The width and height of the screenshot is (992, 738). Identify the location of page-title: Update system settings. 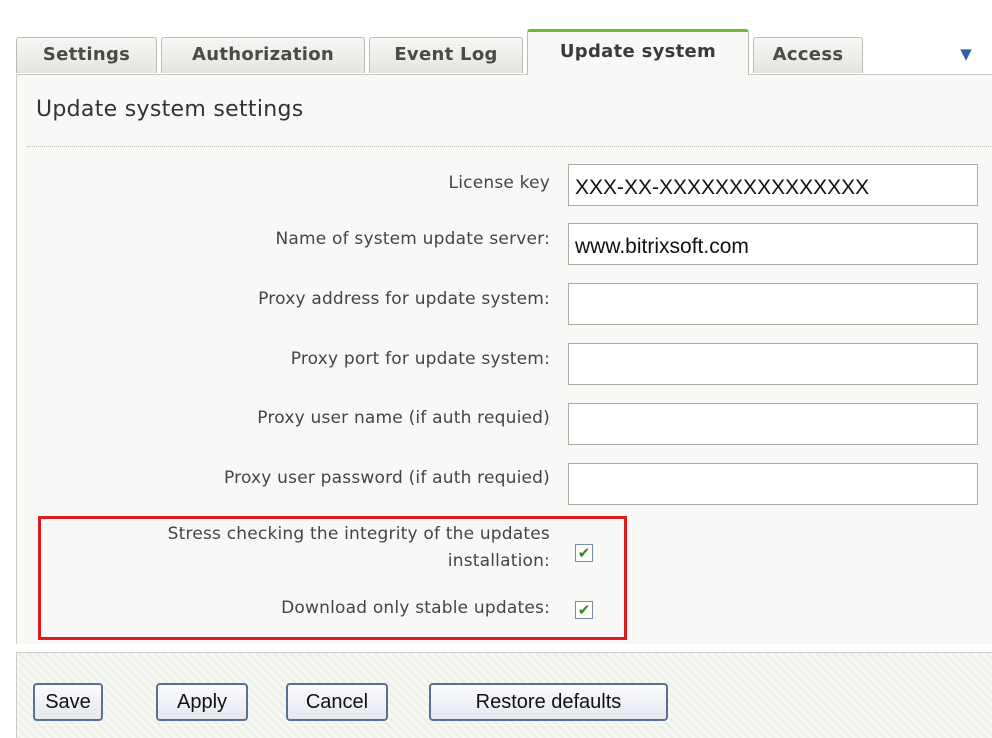
(170, 109).